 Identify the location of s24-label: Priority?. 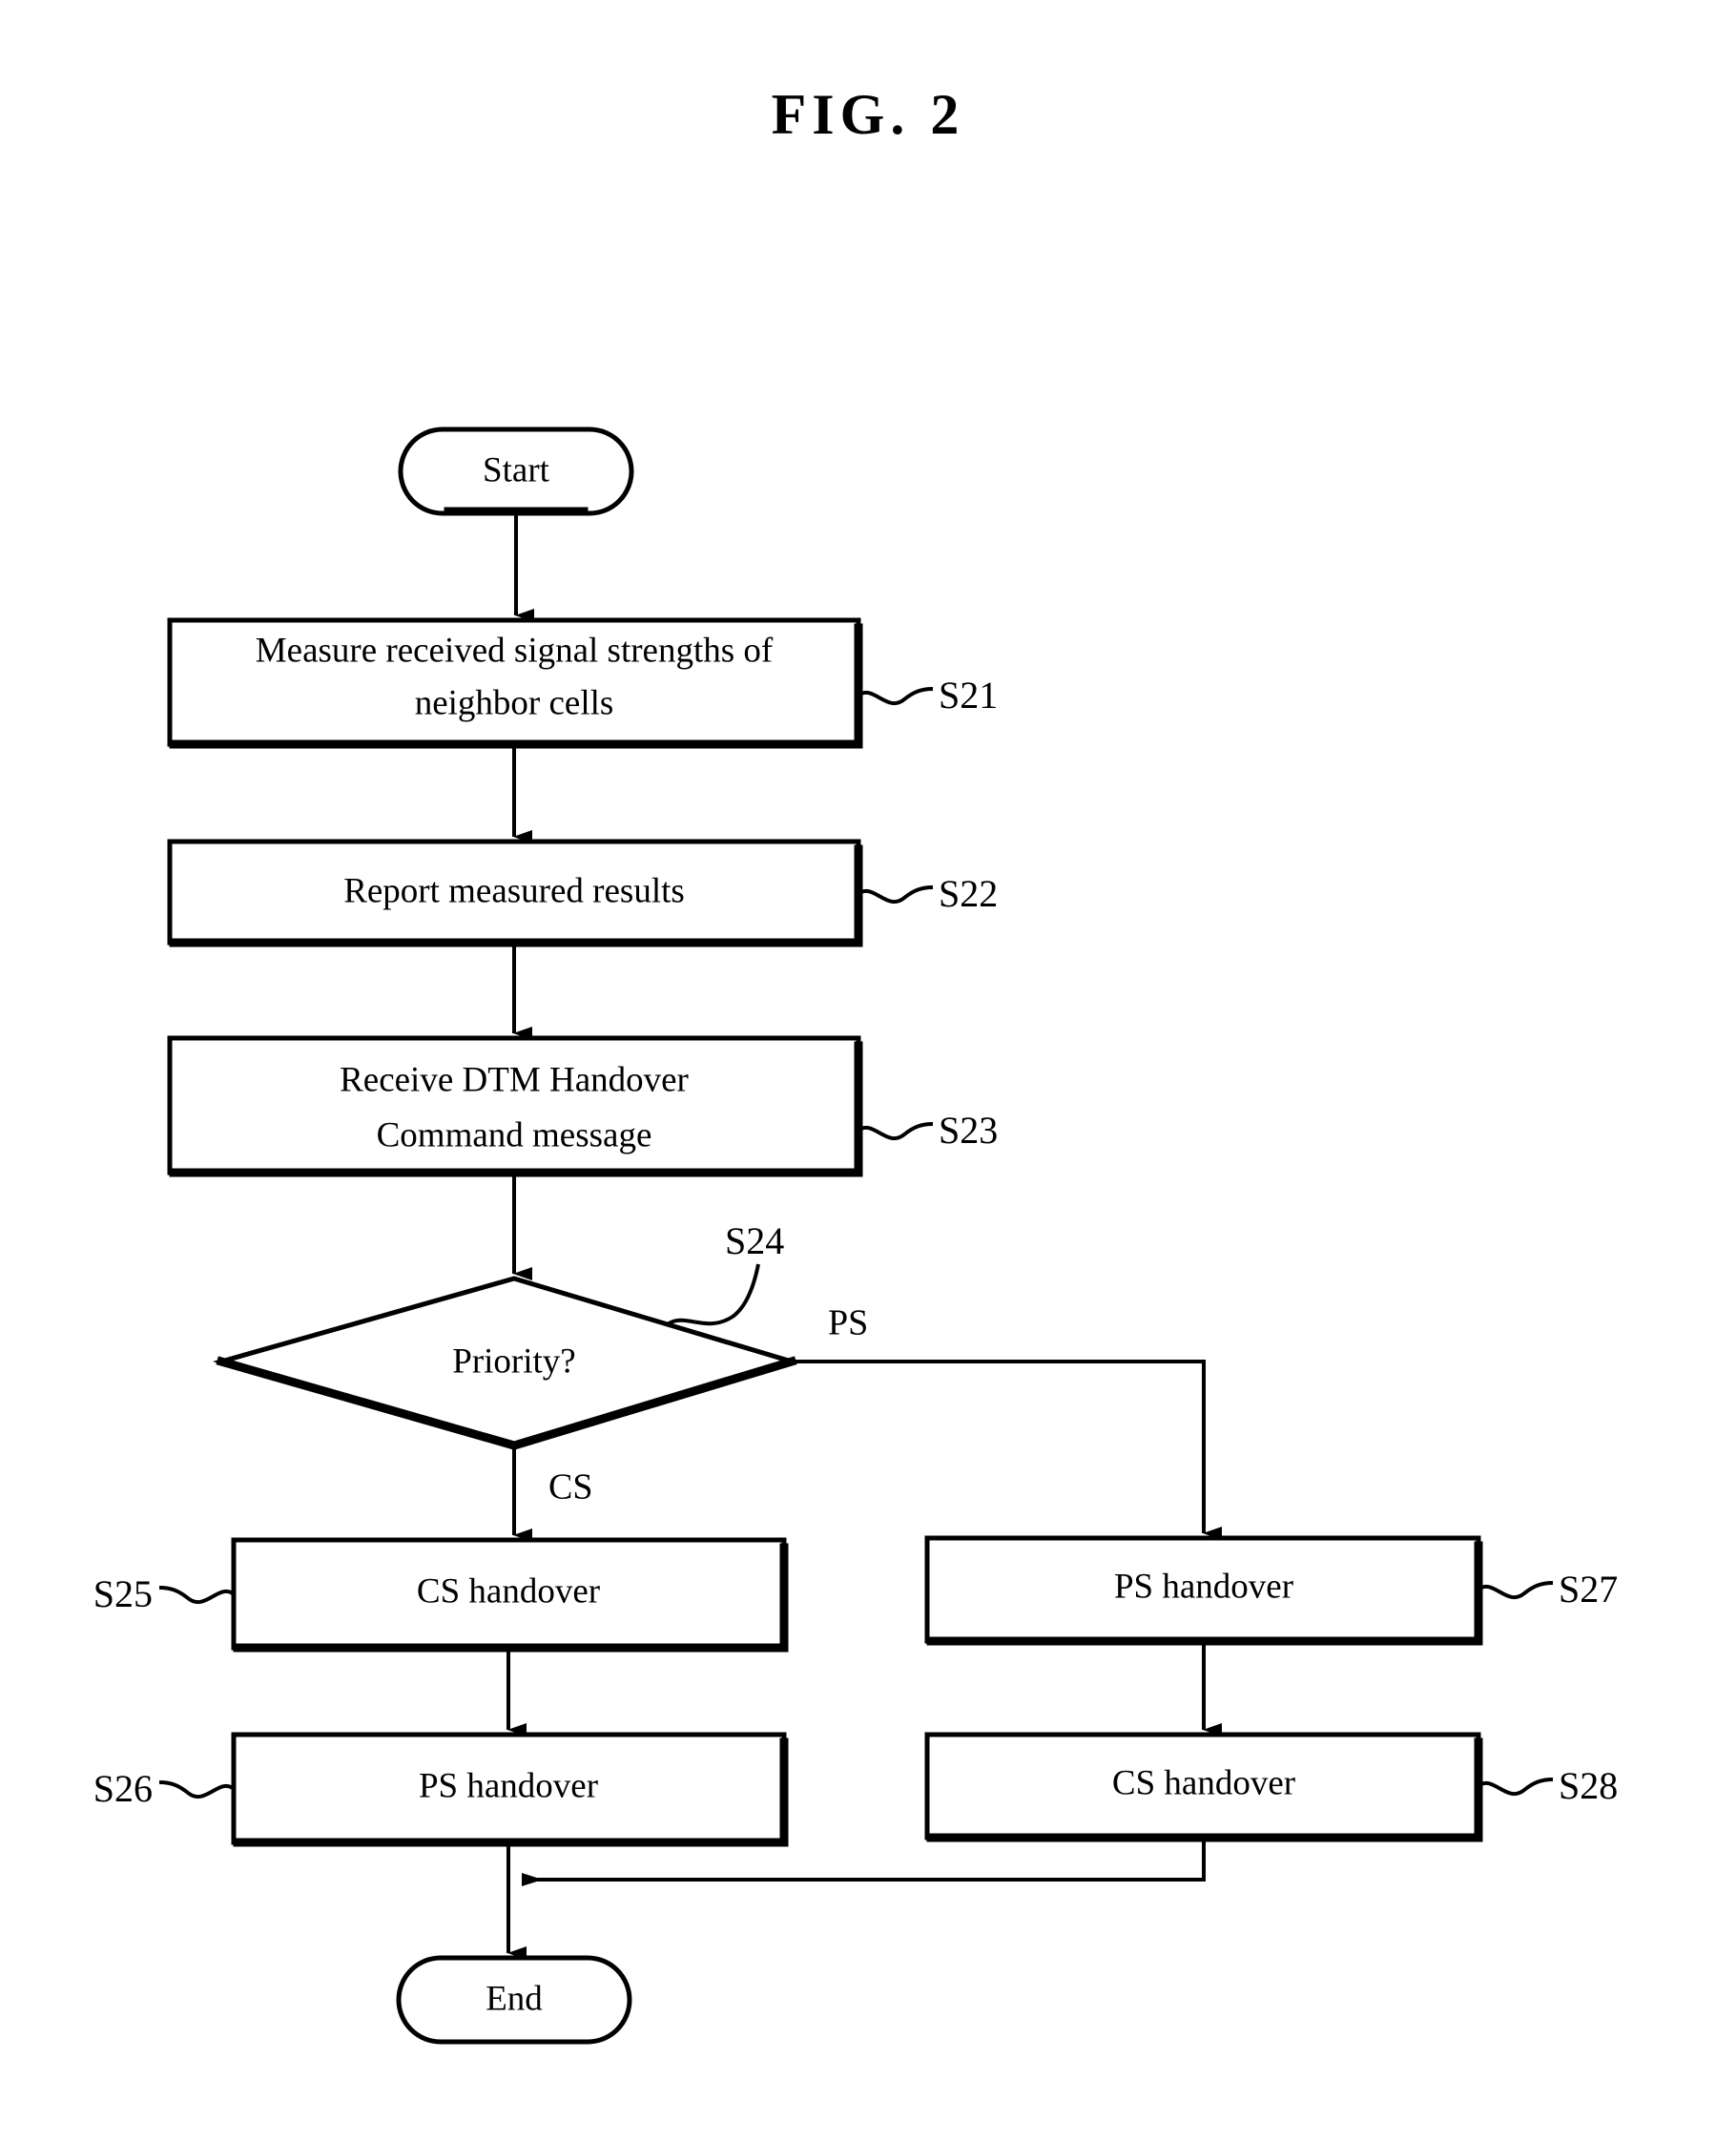
(513, 1361).